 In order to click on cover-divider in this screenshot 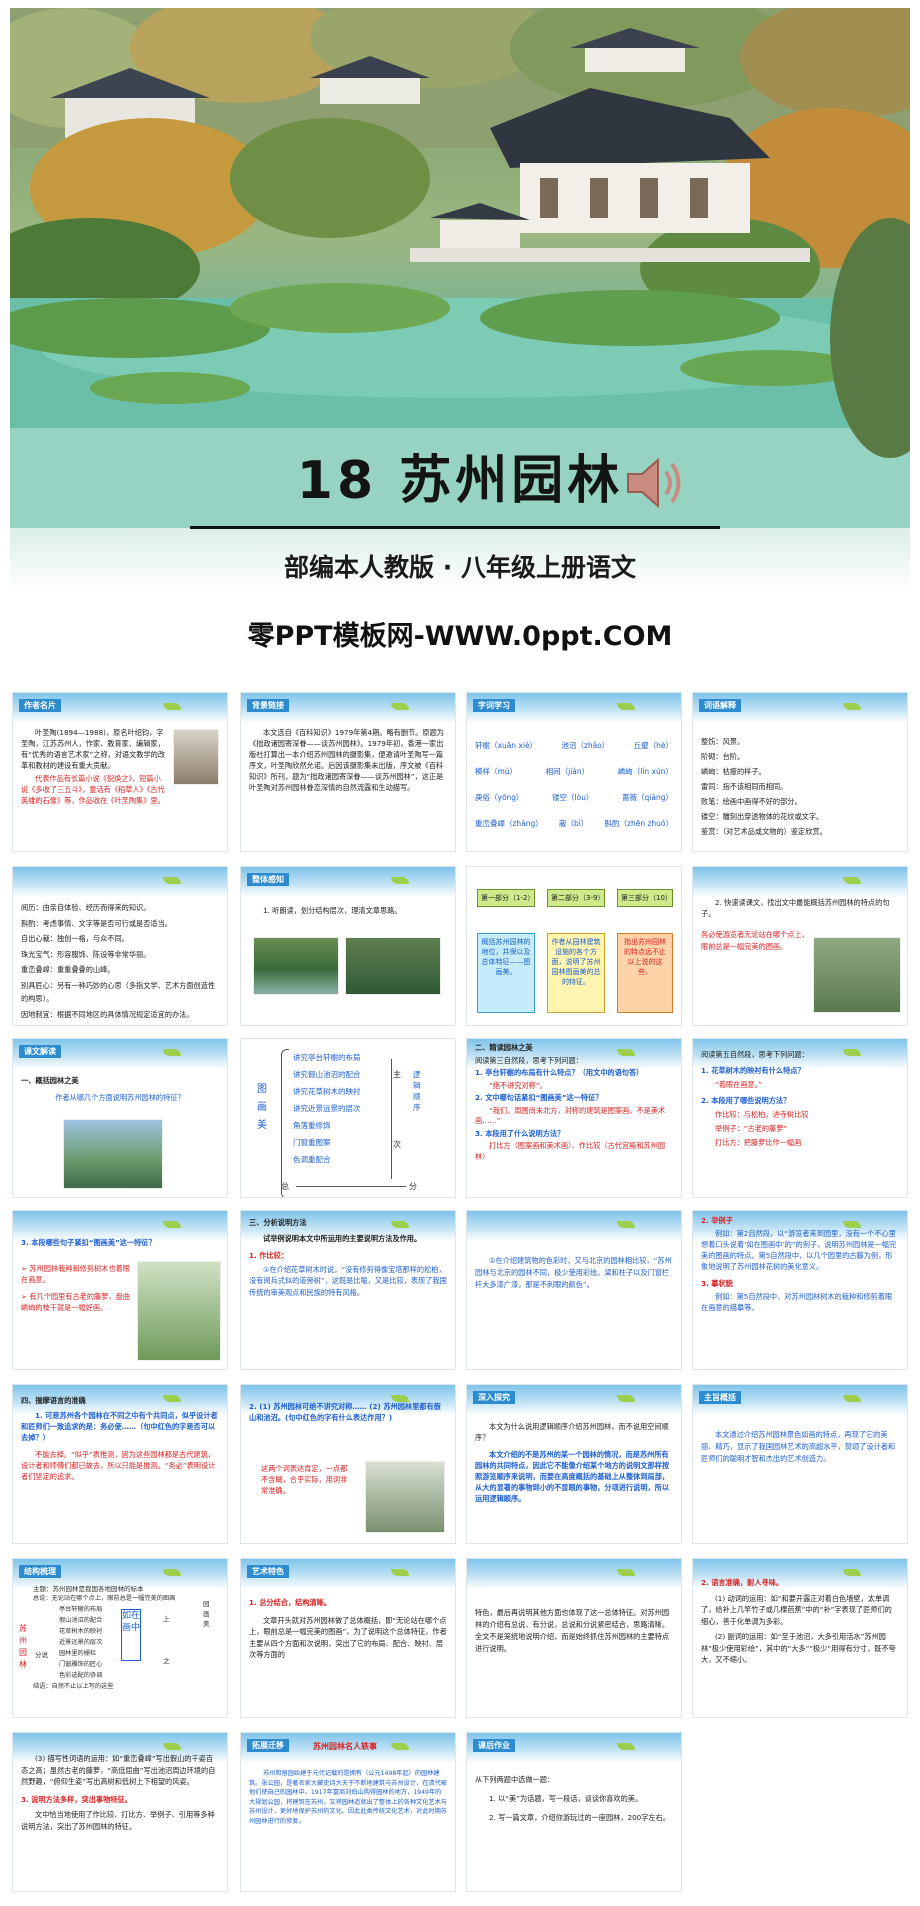, I will do `click(455, 527)`.